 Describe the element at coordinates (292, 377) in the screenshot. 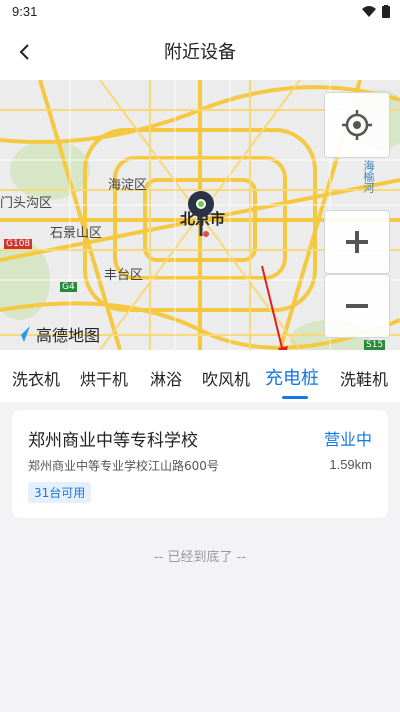

I see `tab-charging-pile: 充电桩` at that location.